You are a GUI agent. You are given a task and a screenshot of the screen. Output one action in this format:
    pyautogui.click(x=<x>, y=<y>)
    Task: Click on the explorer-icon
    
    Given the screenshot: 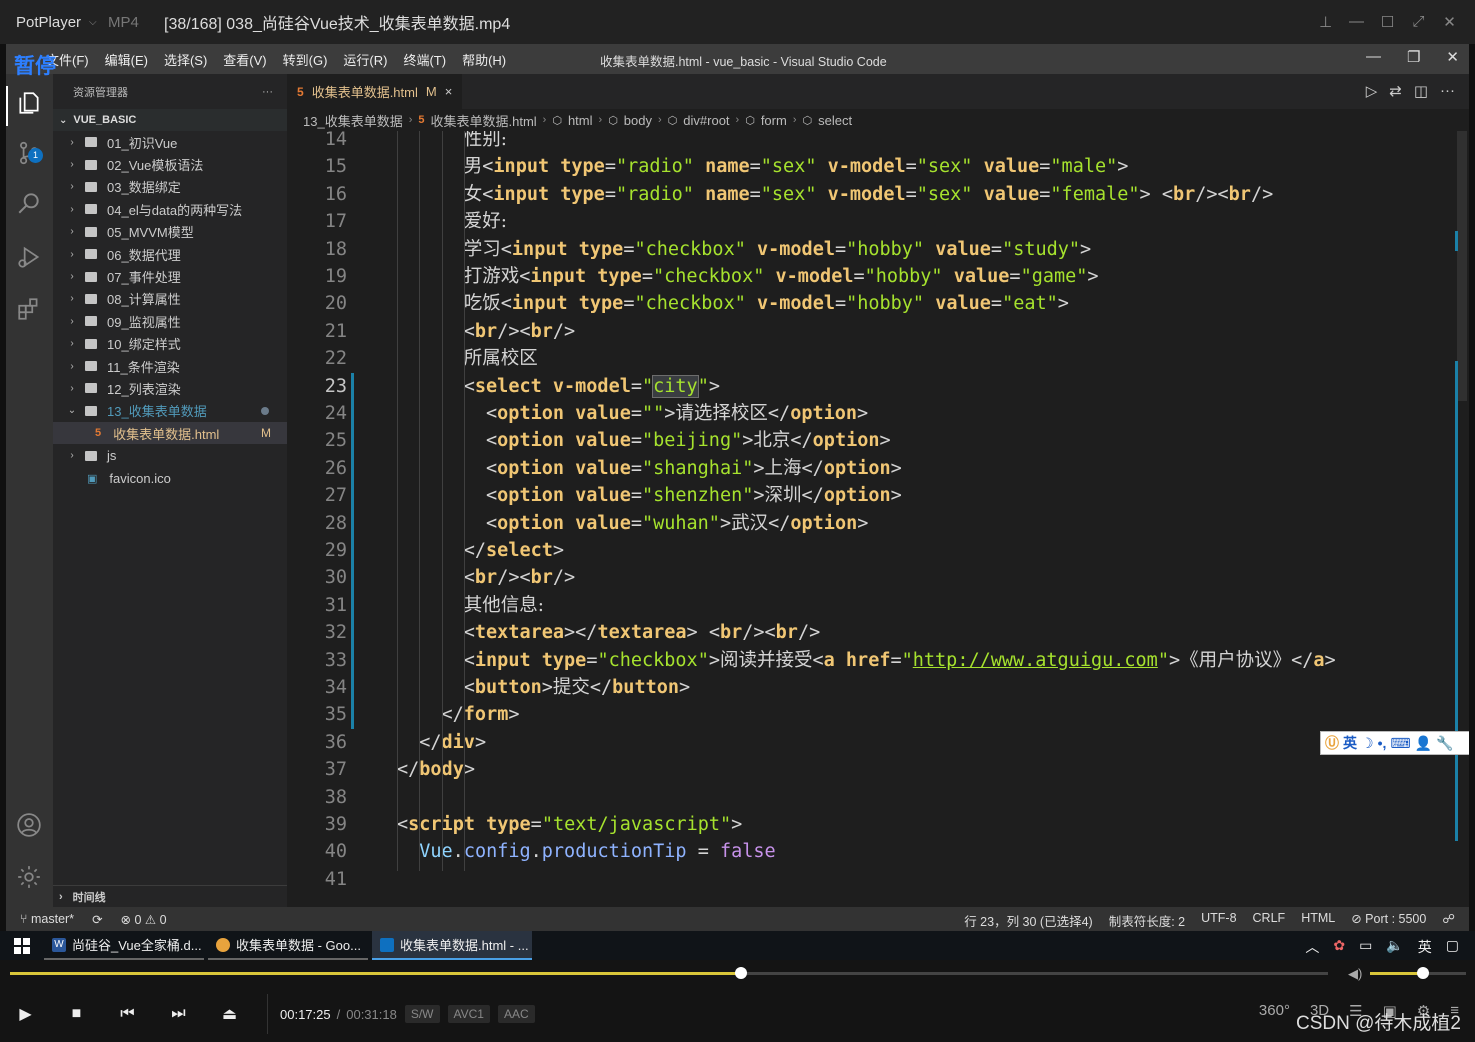 What is the action you would take?
    pyautogui.click(x=29, y=103)
    